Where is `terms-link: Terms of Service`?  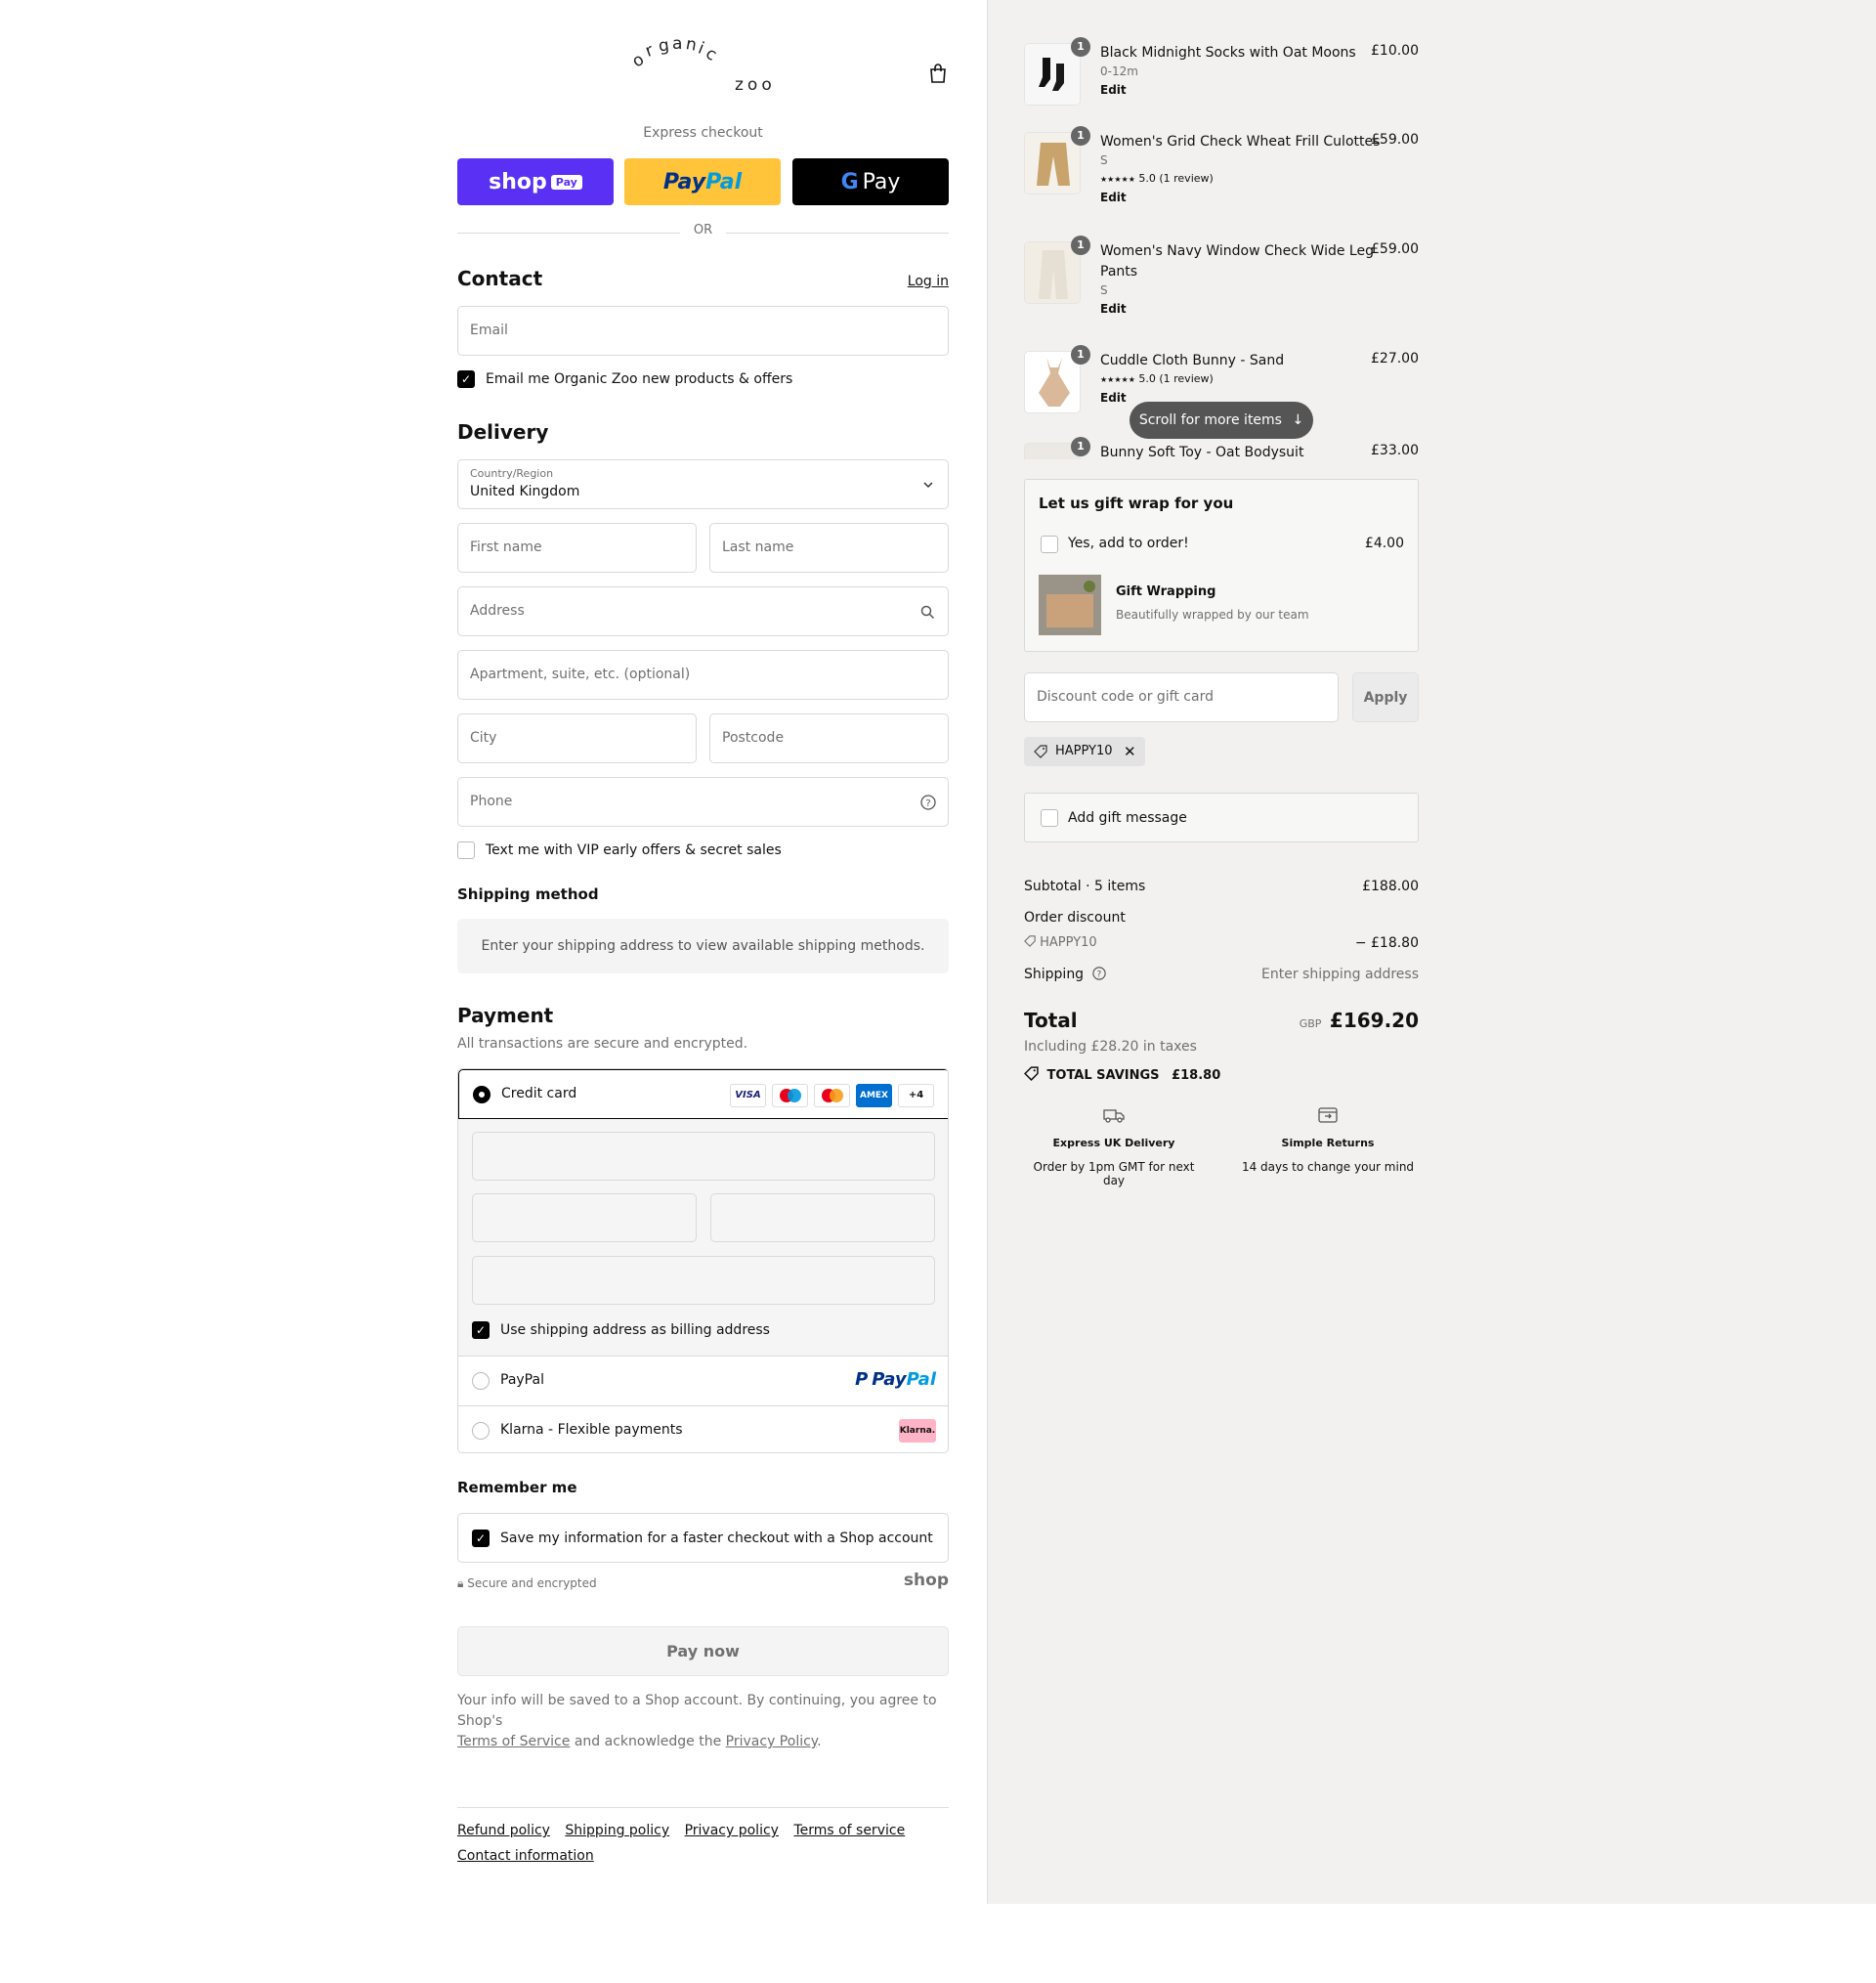
terms-link: Terms of Service is located at coordinates (513, 1741).